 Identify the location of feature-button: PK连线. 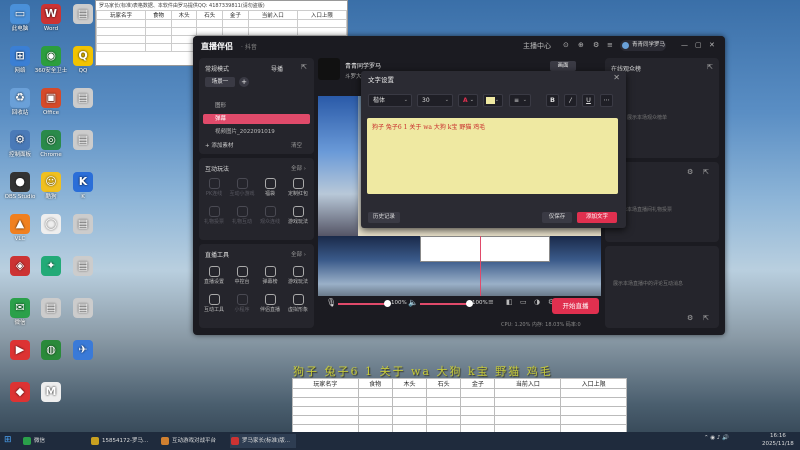
(214, 187).